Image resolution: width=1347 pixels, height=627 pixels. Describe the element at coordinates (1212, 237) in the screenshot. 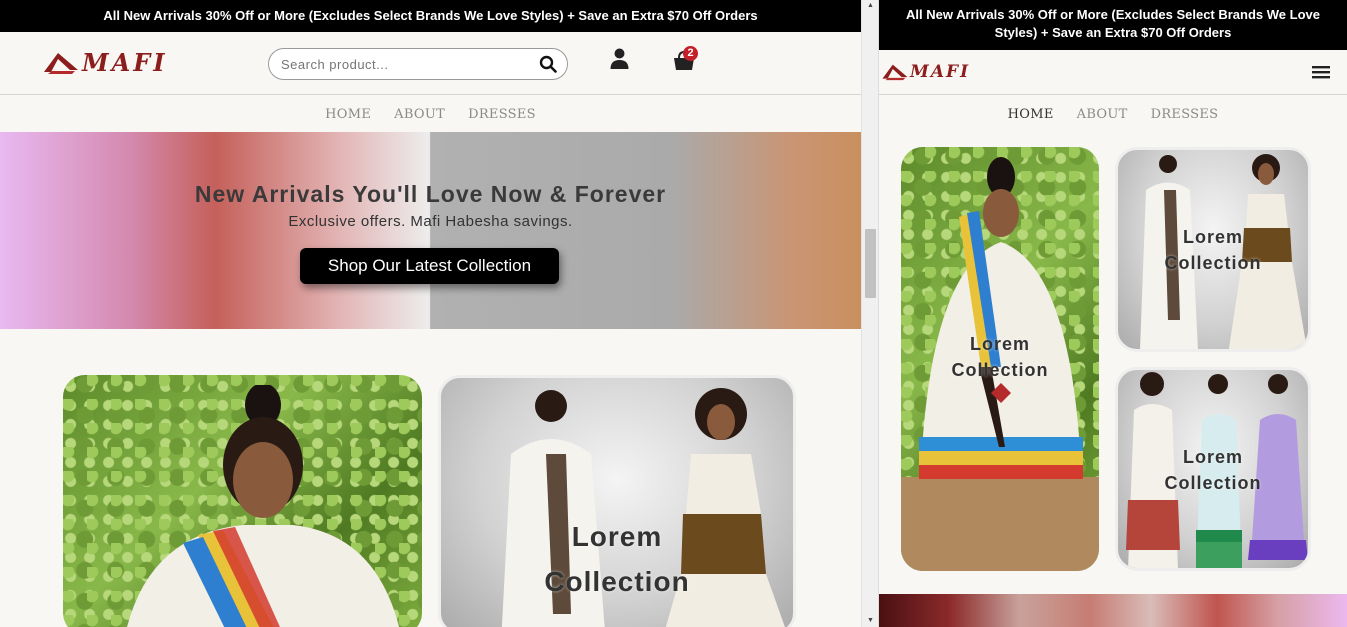

I see `collection-label-b-line1: Lorem` at that location.